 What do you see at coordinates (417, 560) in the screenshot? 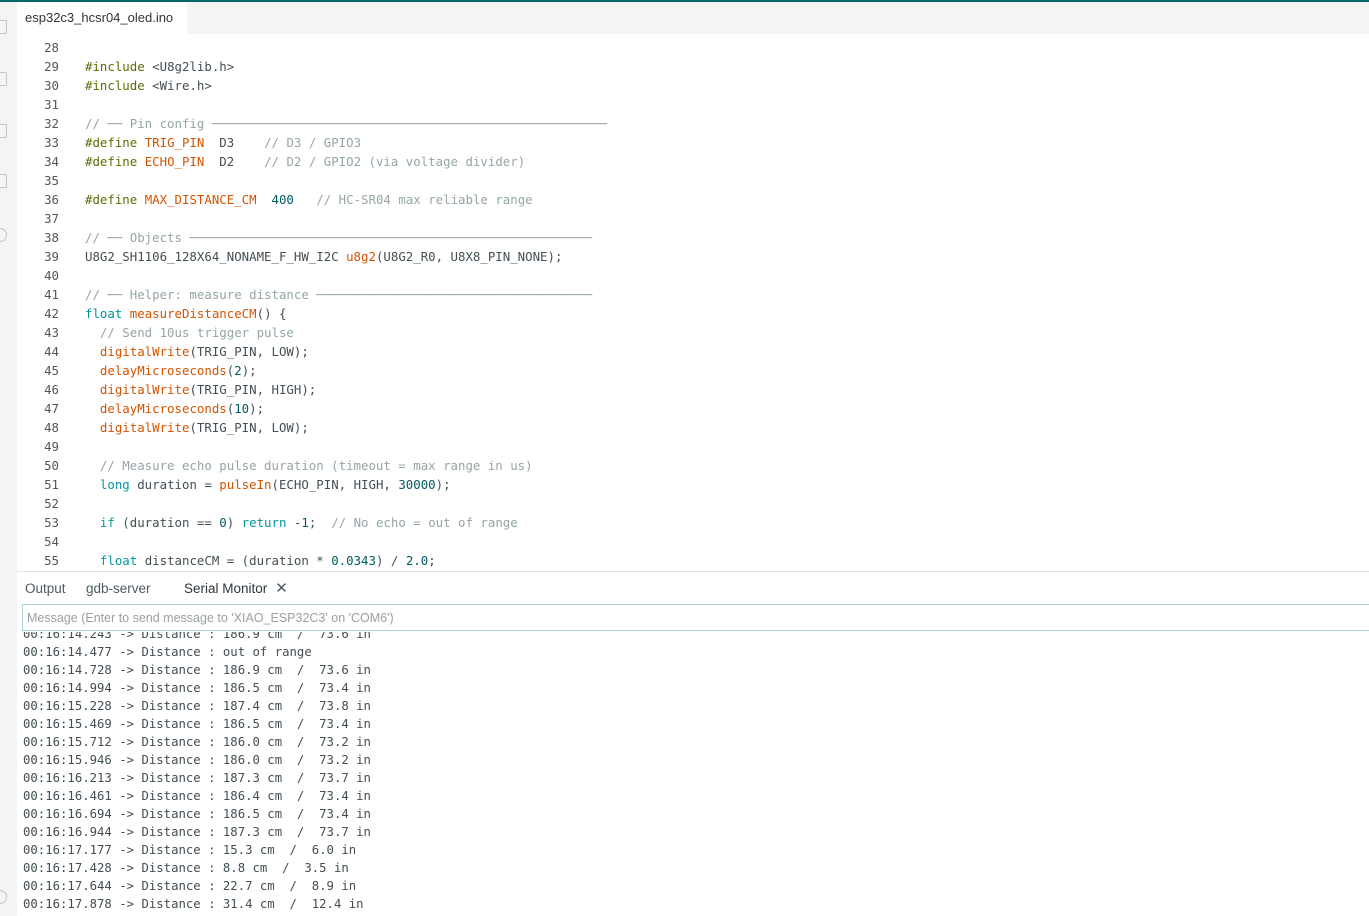
I see `code-token: 2.0` at bounding box center [417, 560].